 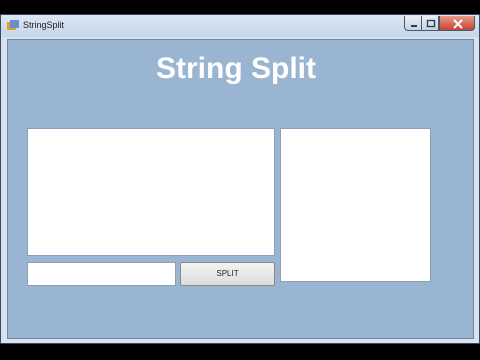 What do you see at coordinates (227, 274) in the screenshot?
I see `split-button: SPLIT` at bounding box center [227, 274].